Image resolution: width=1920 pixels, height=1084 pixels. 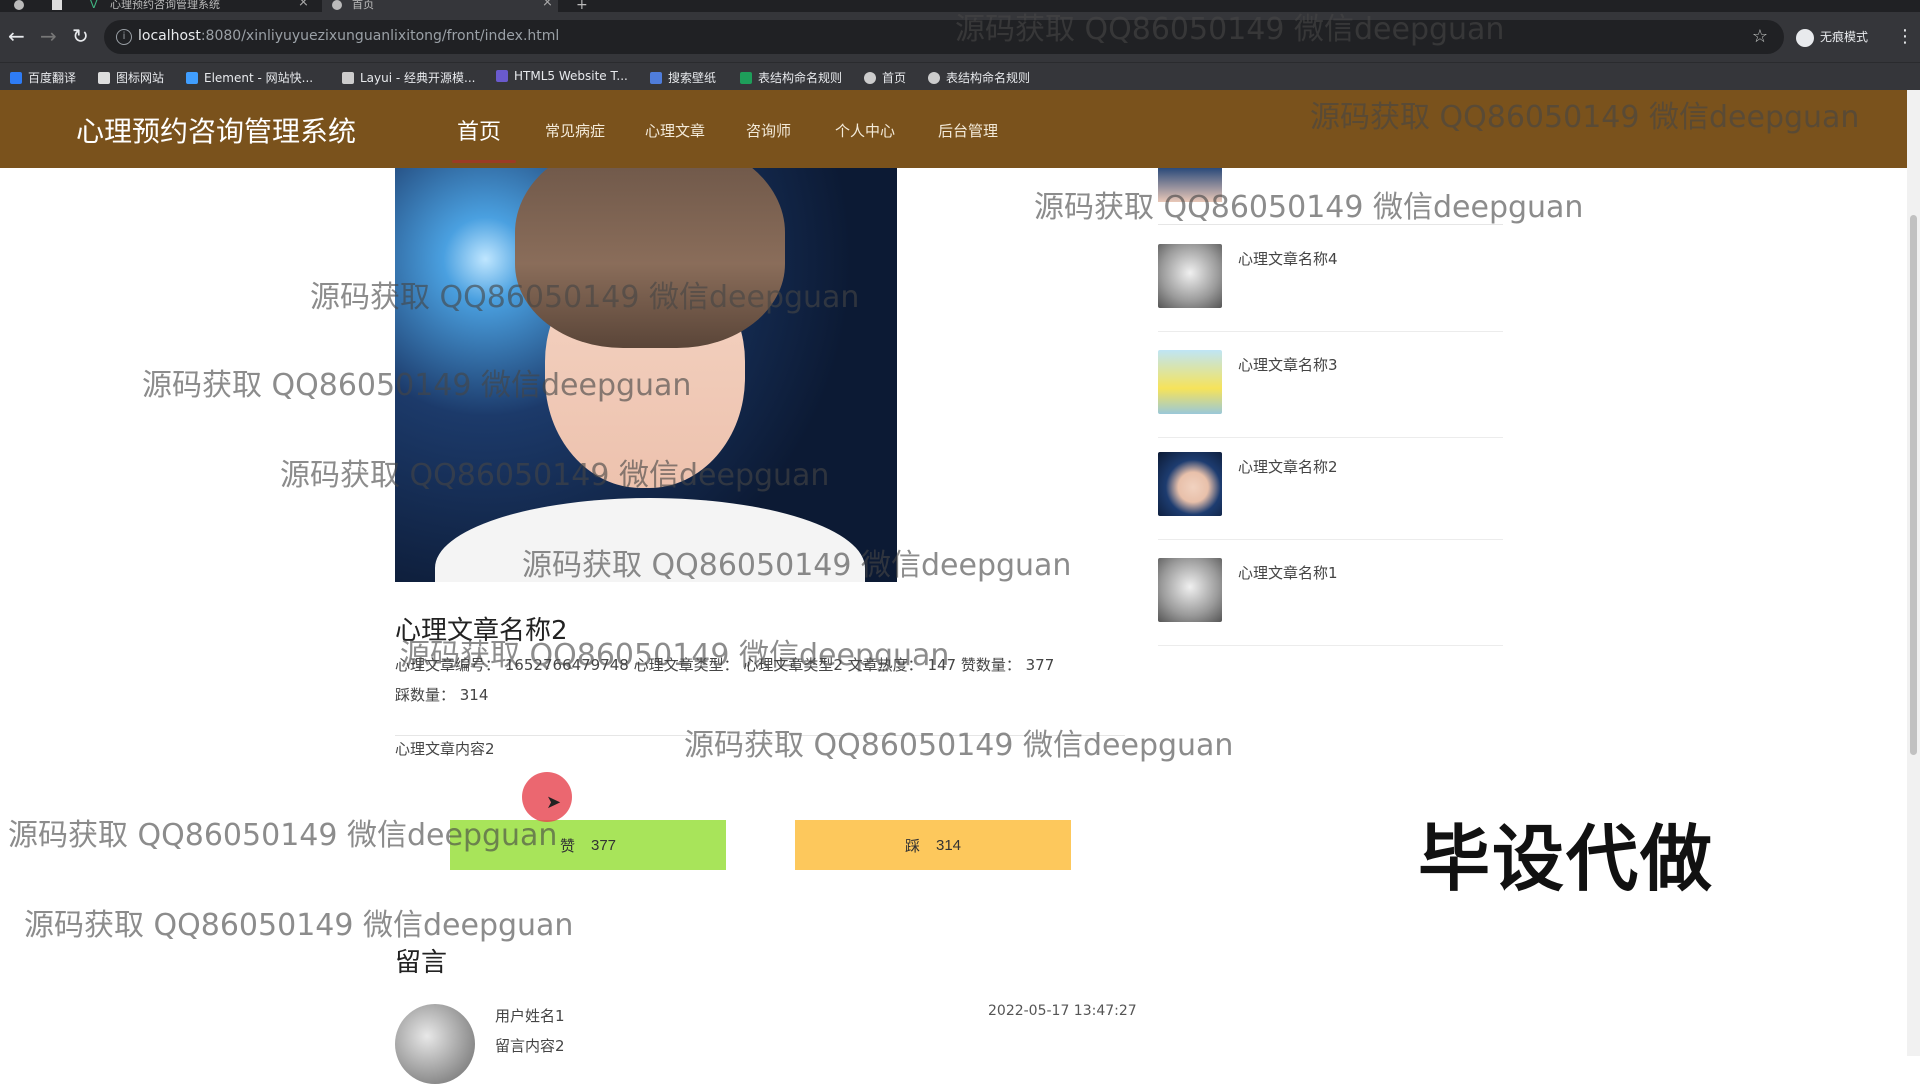 I want to click on forward-icon: →, so click(x=48, y=36).